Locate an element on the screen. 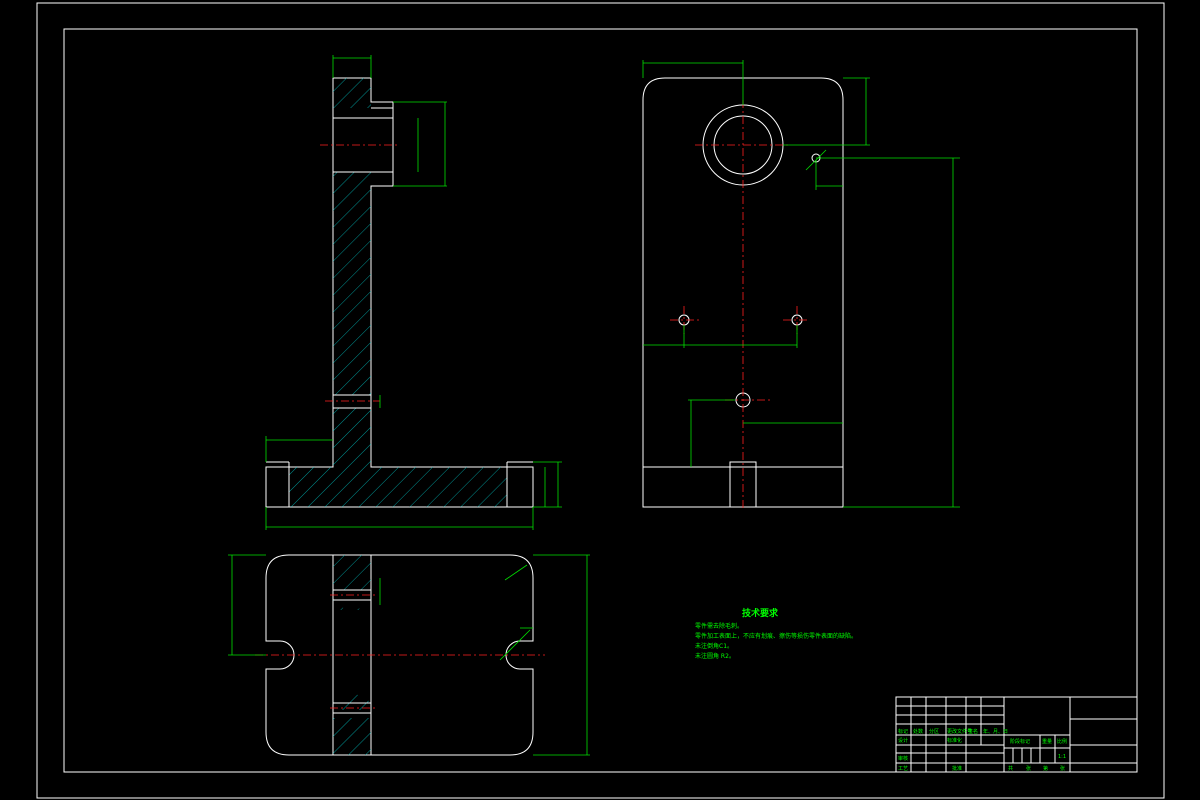 This screenshot has height=800, width=1200. tb-standardize: 标准化 is located at coordinates (954, 740).